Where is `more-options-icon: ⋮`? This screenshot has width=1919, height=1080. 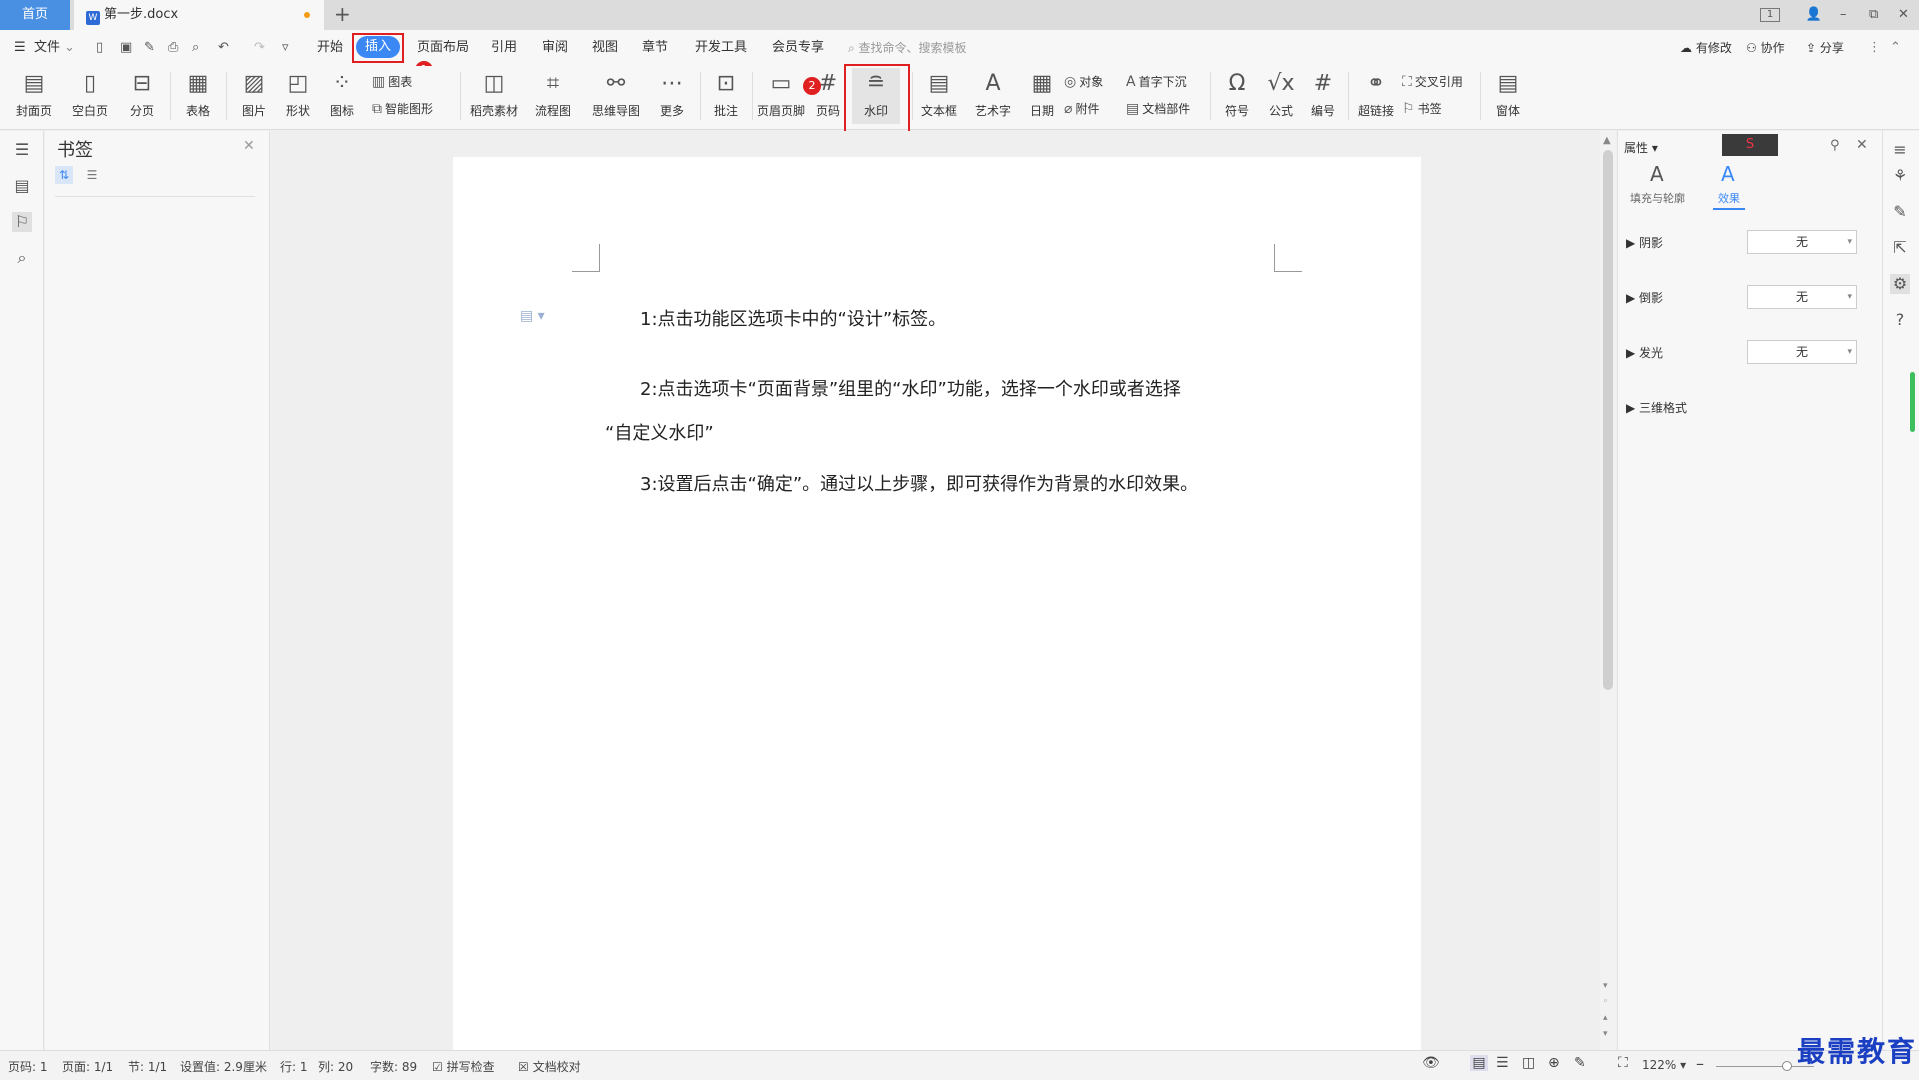 more-options-icon: ⋮ is located at coordinates (1874, 48).